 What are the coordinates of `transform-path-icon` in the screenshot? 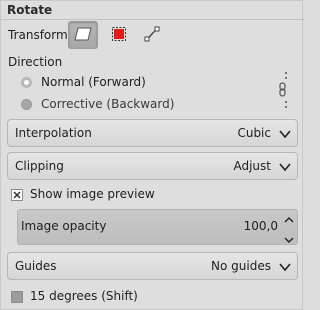 It's located at (152, 35).